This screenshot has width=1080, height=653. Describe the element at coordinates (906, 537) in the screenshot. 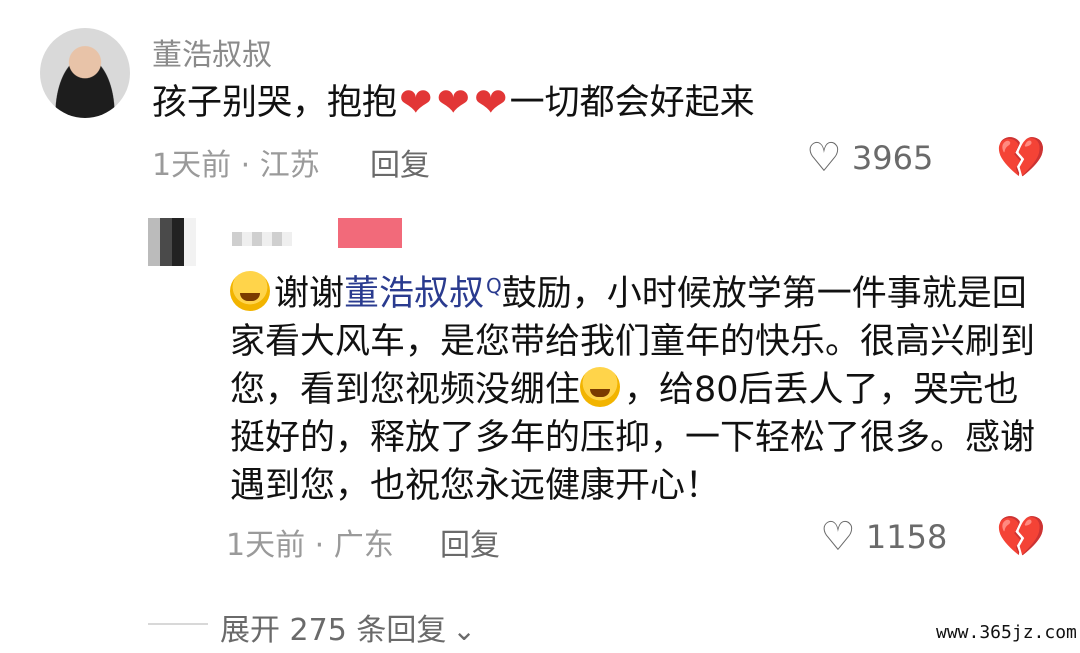

I see `like-count: 1158` at that location.